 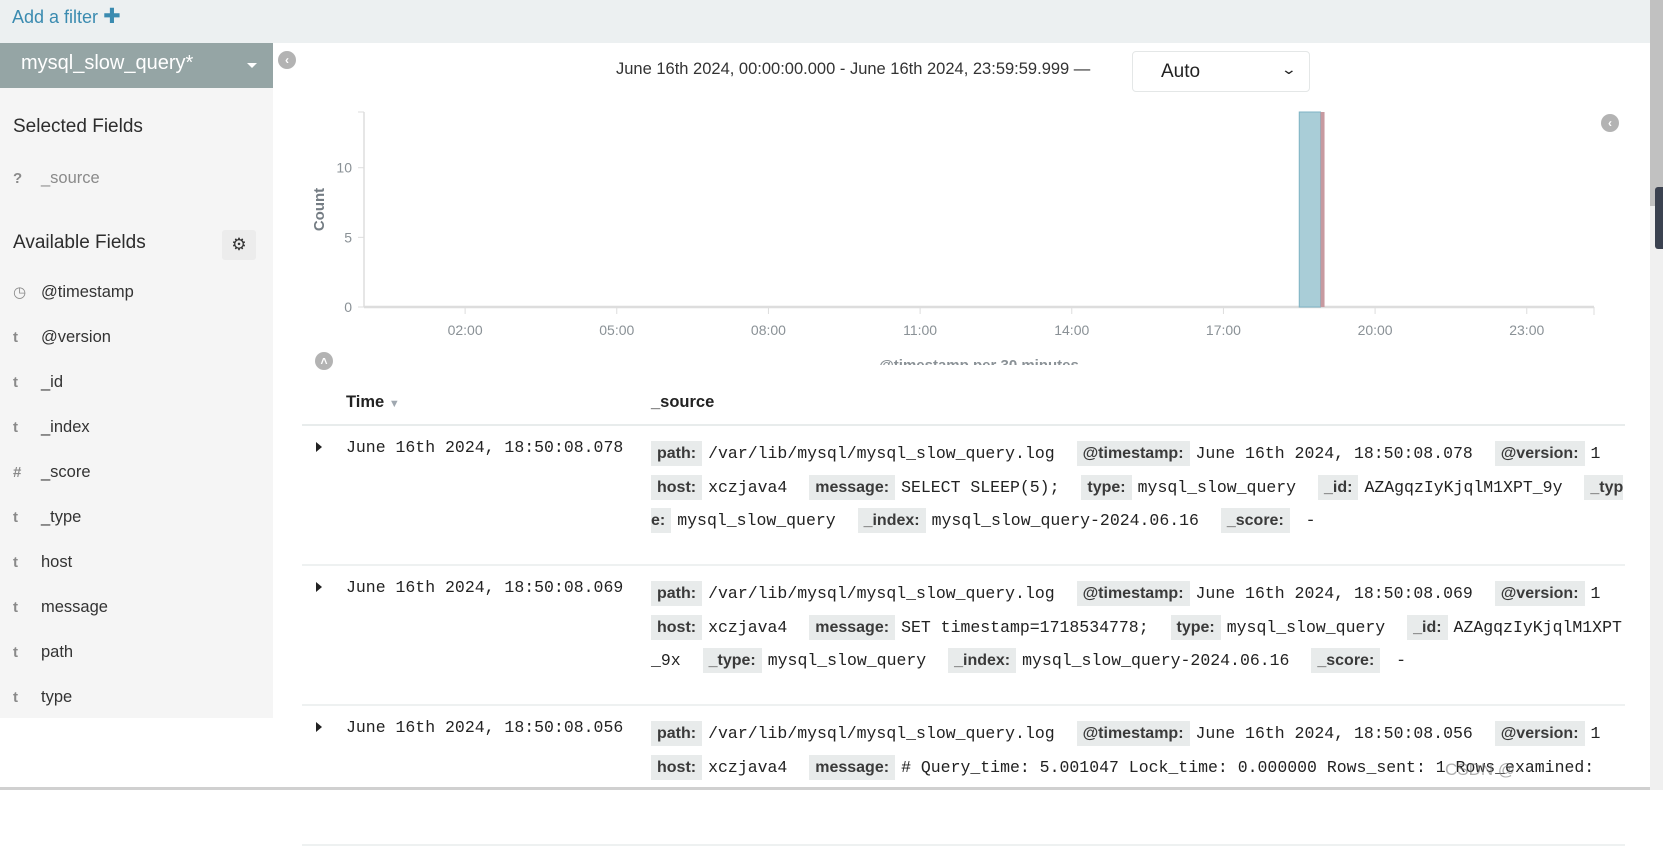 What do you see at coordinates (76, 336) in the screenshot?
I see `field-name: @version` at bounding box center [76, 336].